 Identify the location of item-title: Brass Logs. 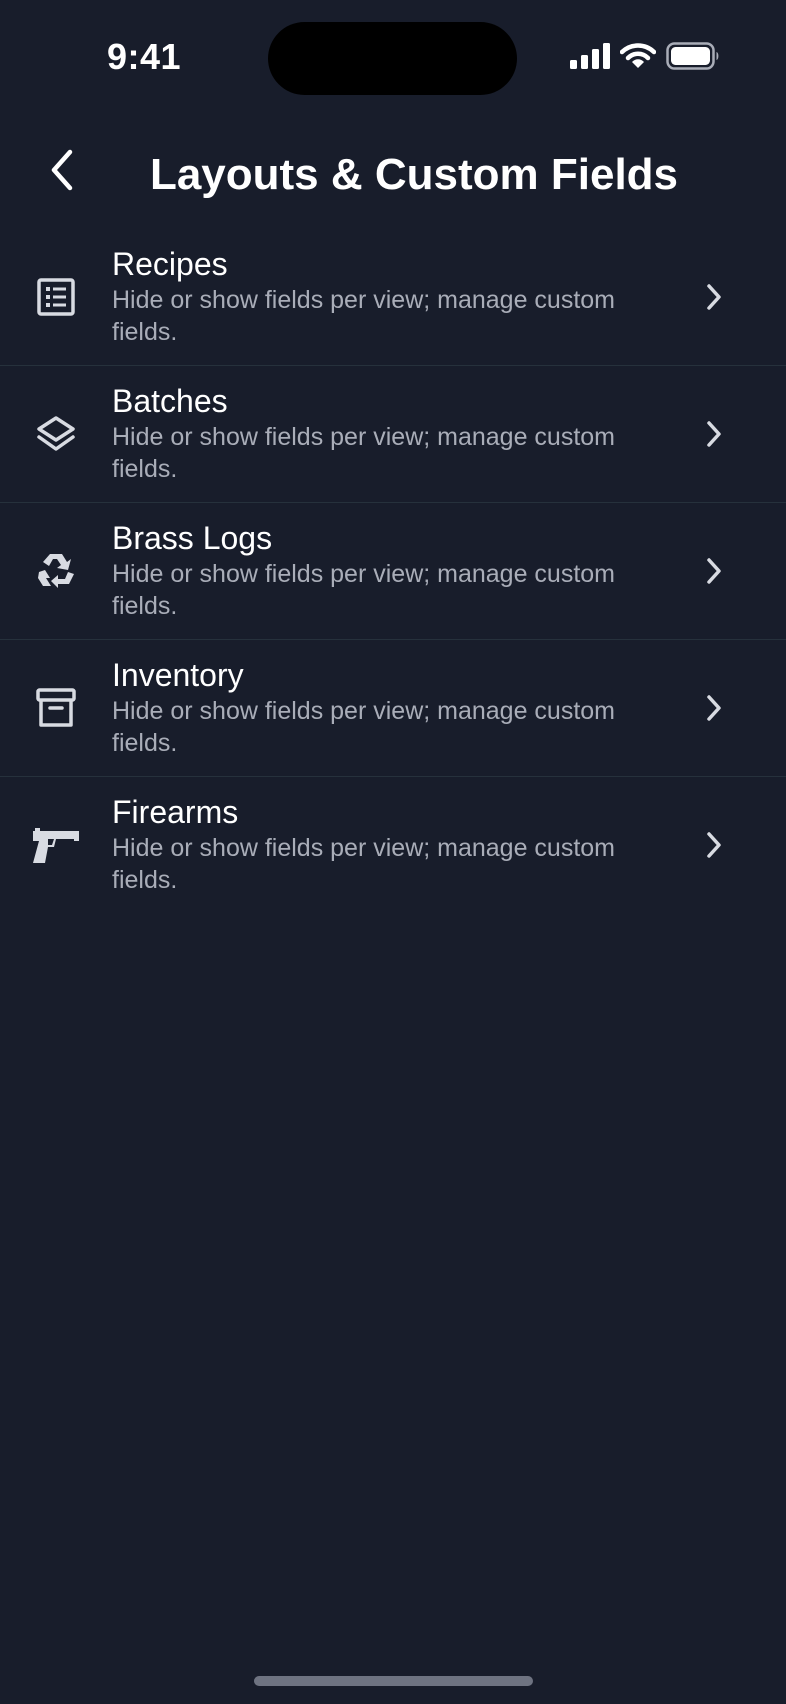
(192, 538).